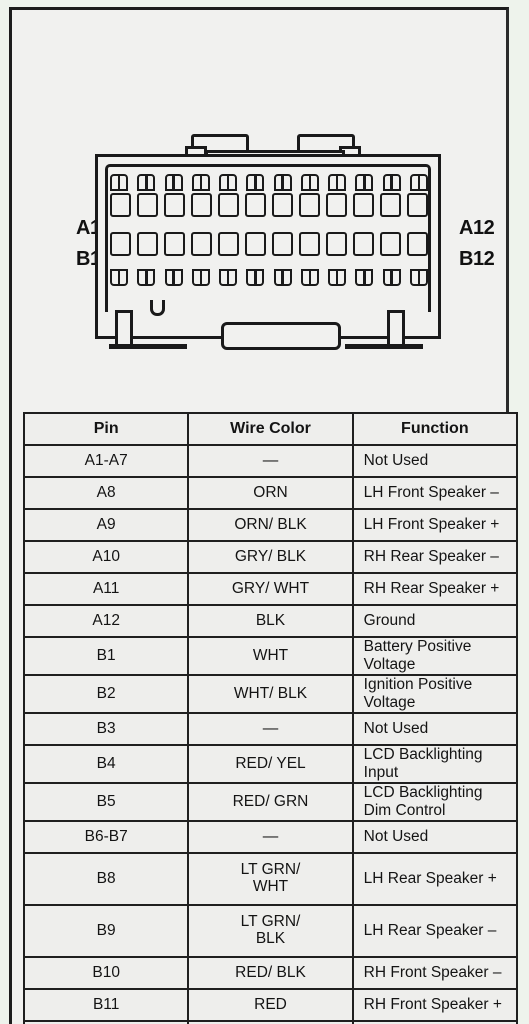 The height and width of the screenshot is (1024, 529). What do you see at coordinates (269, 244) in the screenshot?
I see `pin-row-b` at bounding box center [269, 244].